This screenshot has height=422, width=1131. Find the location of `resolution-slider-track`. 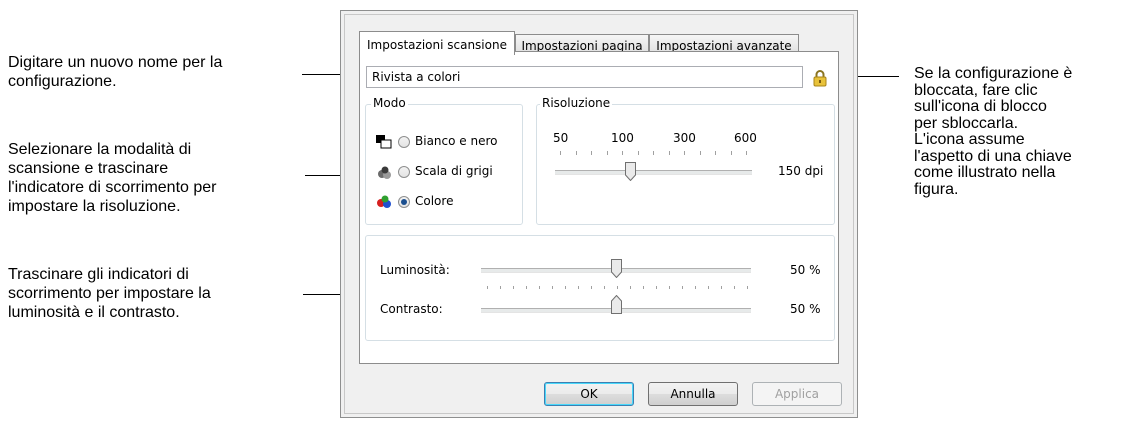

resolution-slider-track is located at coordinates (653, 172).